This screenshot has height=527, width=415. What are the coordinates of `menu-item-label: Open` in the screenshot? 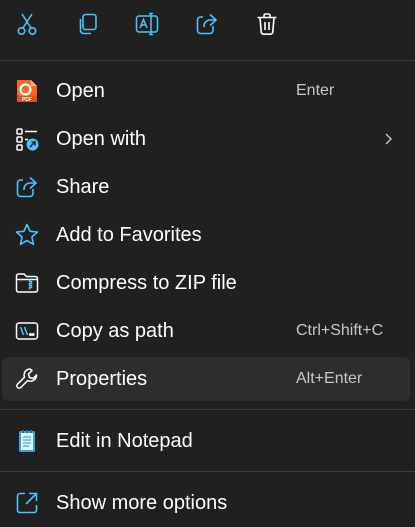 It's located at (80, 91).